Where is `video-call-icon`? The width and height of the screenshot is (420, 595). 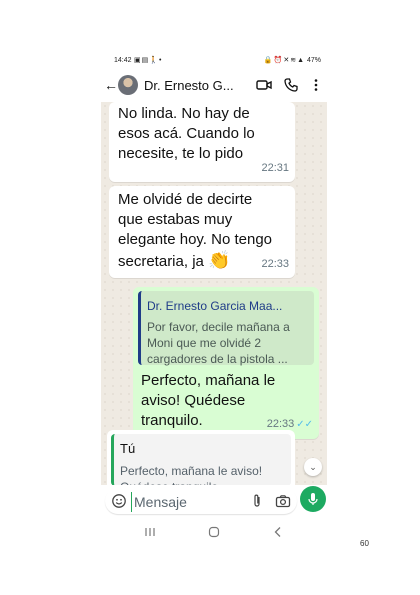
video-call-icon is located at coordinates (264, 85).